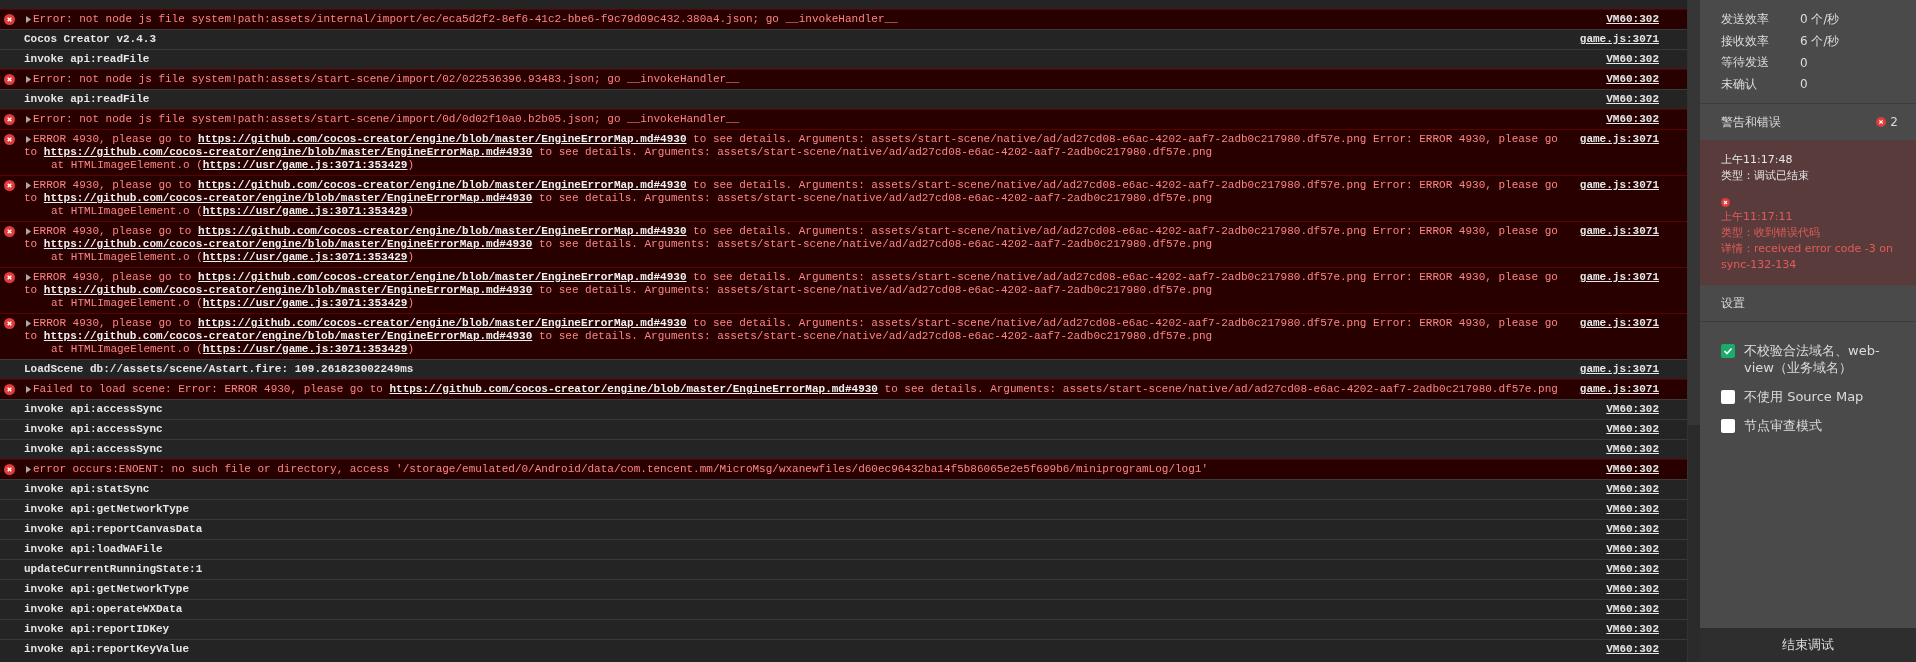  What do you see at coordinates (1757, 217) in the screenshot?
I see `warning-text: 上午11:17:11` at bounding box center [1757, 217].